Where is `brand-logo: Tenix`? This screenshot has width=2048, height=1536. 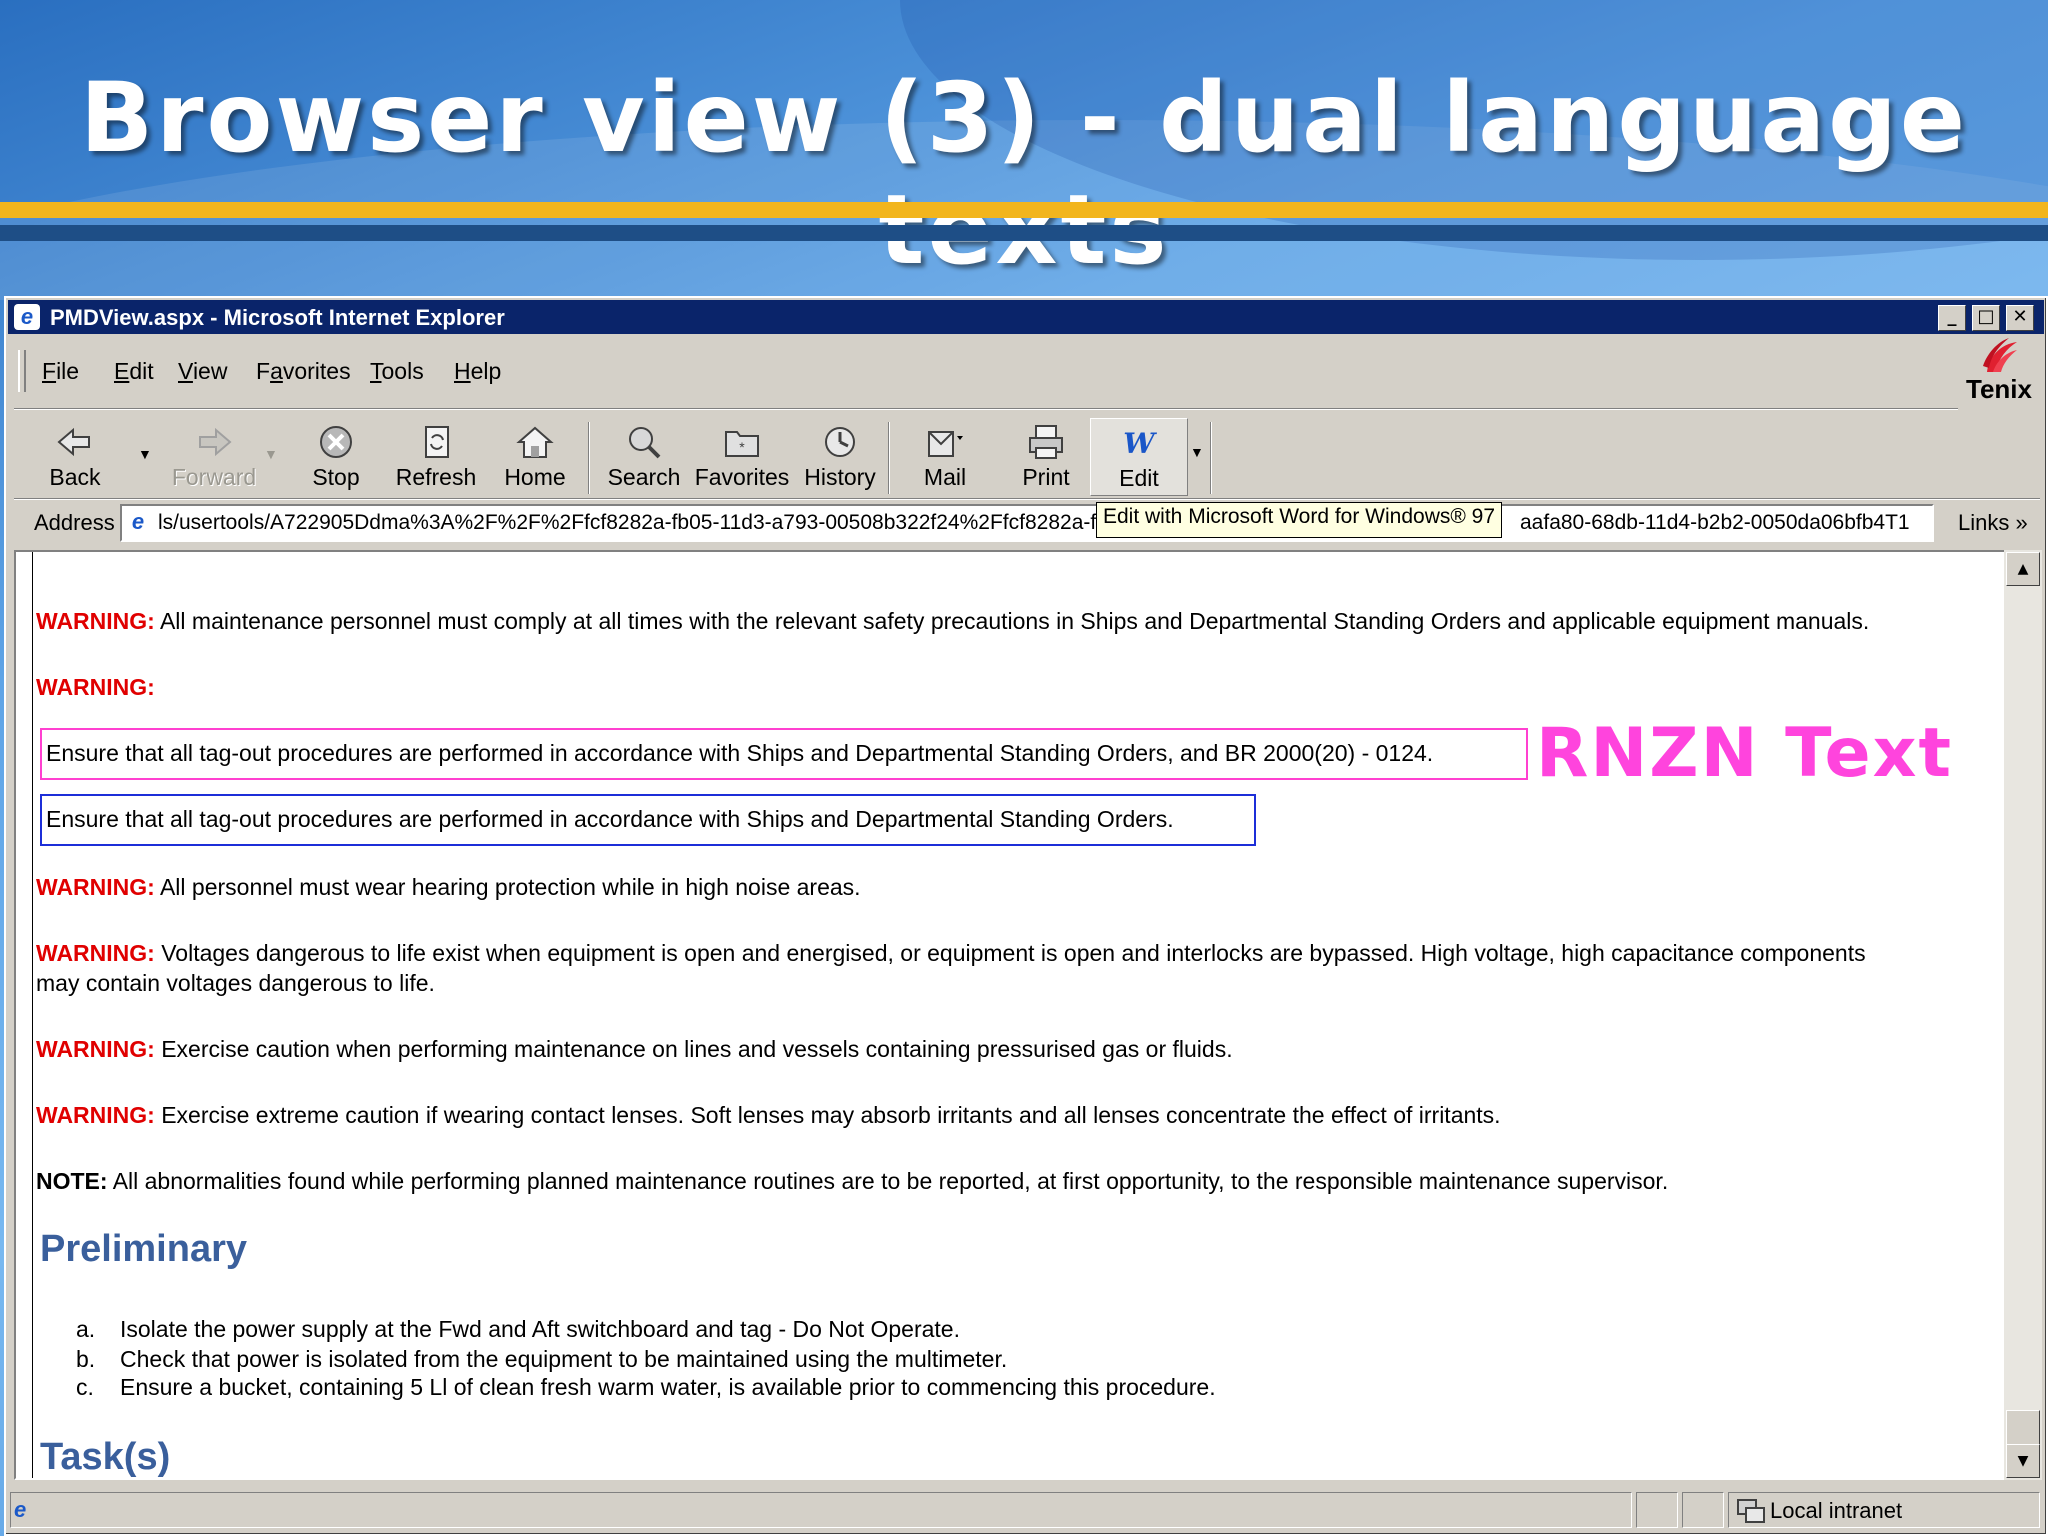 brand-logo: Tenix is located at coordinates (1999, 376).